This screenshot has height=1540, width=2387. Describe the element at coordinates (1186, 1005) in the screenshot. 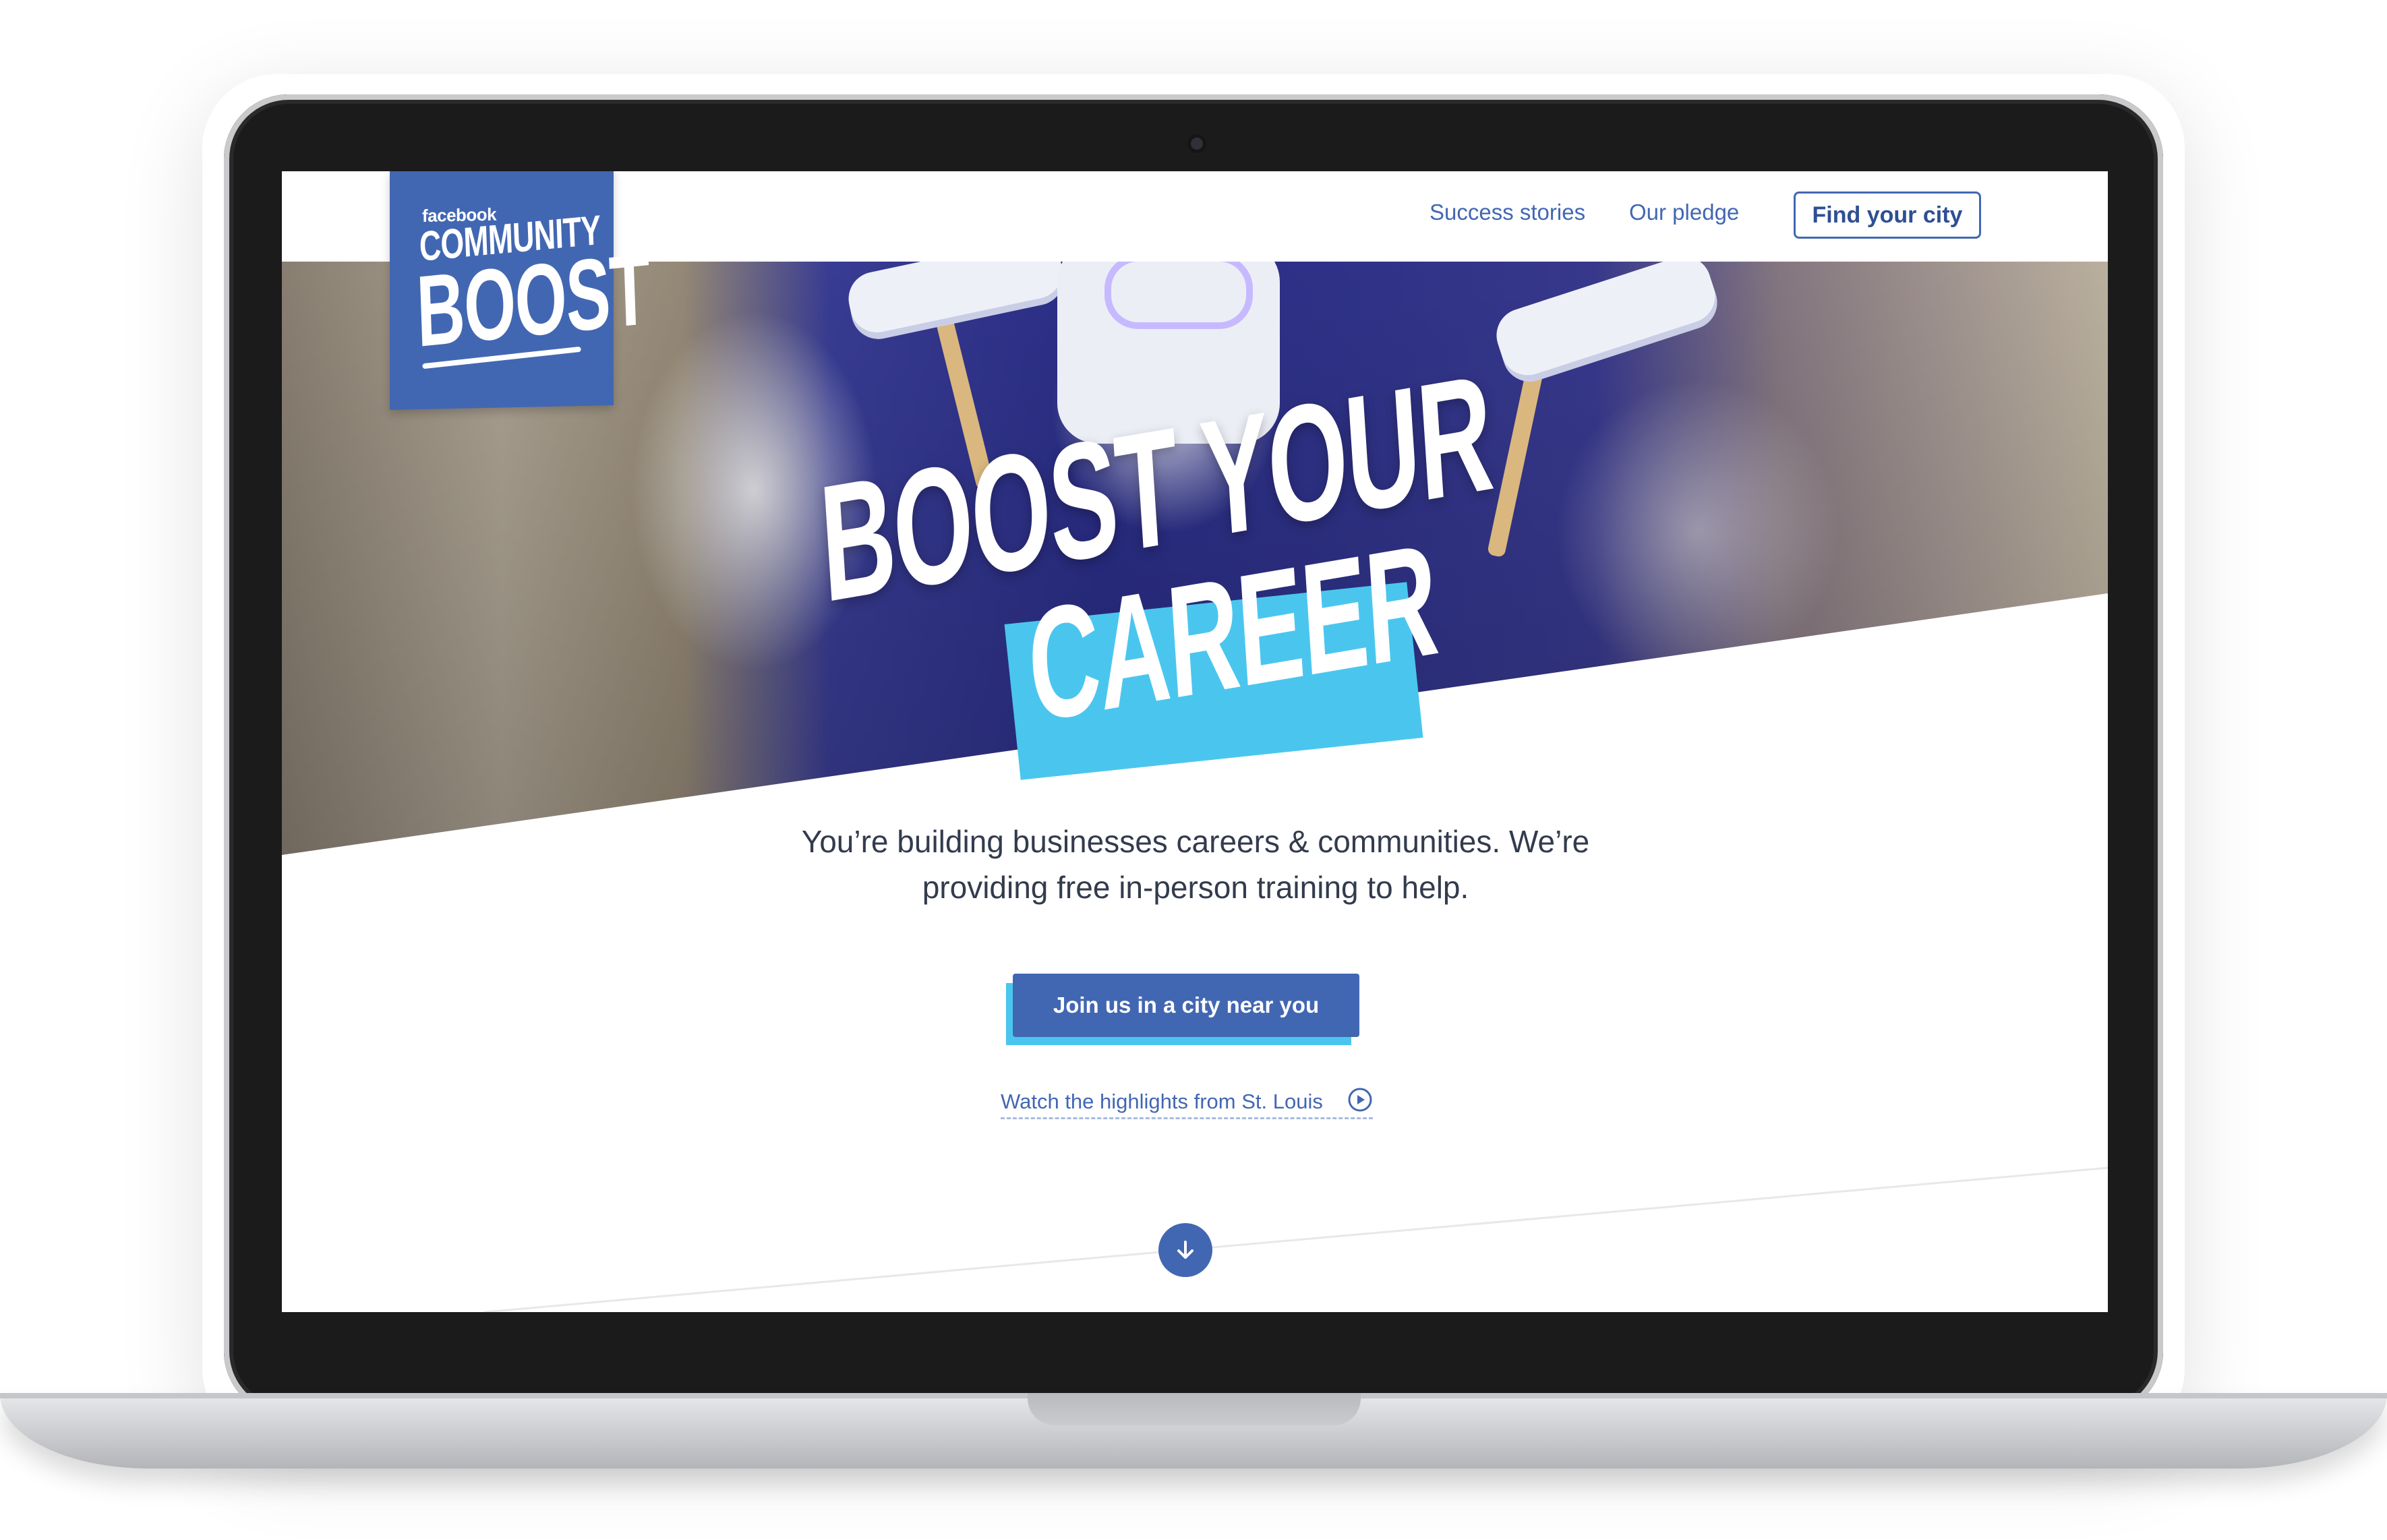

I see `join-city-button: Join us in a city near you` at that location.